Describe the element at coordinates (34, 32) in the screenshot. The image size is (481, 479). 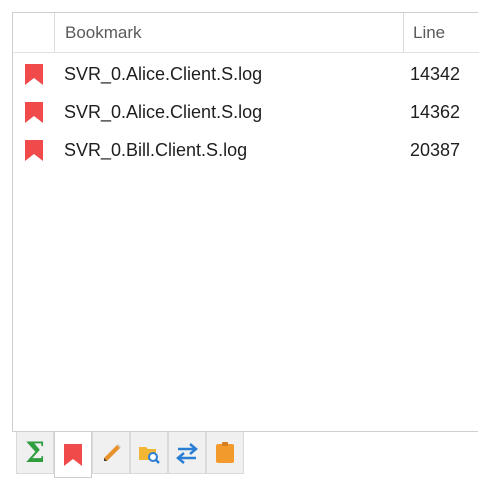
I see `icon-column-header` at that location.